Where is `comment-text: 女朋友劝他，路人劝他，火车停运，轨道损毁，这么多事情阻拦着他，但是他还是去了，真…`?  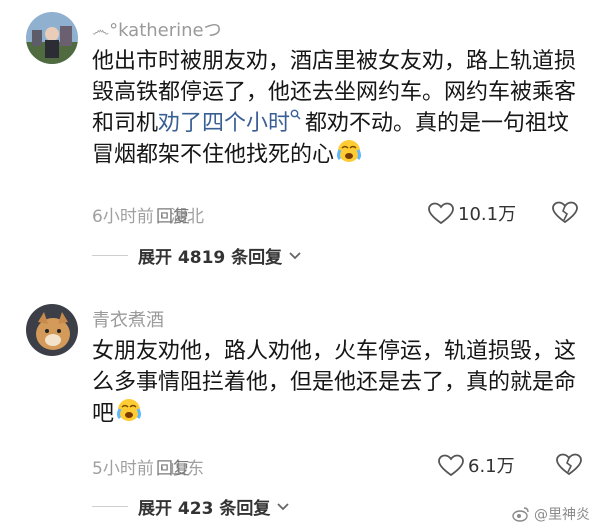
comment-text: 女朋友劝他，路人劝他，火车停运，轨道损毁，这么多事情阻拦着他，但是他还是去了，真… is located at coordinates (337, 383).